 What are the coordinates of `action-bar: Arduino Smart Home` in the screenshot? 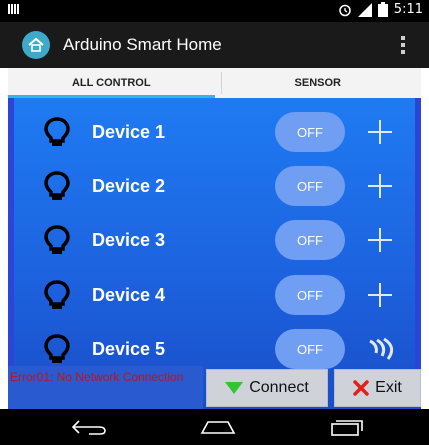 It's located at (214, 45).